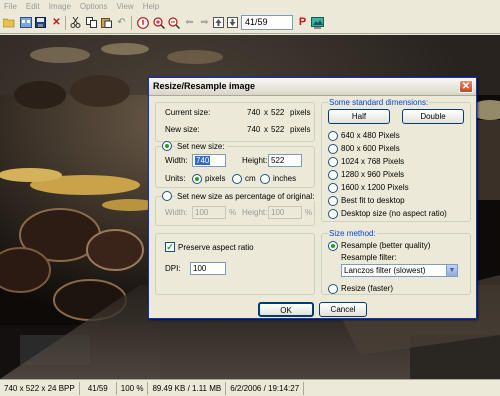  What do you see at coordinates (9, 22) in the screenshot?
I see `open-folder-icon` at bounding box center [9, 22].